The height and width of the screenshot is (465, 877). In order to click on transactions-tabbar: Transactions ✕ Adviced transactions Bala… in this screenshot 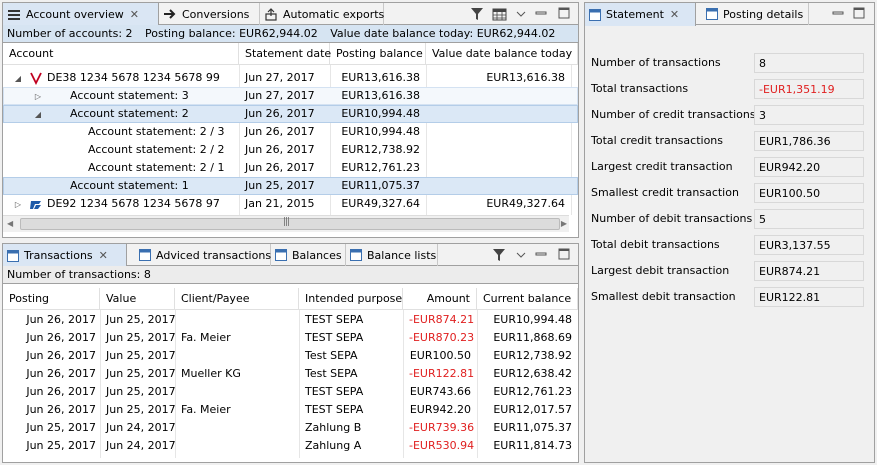, I will do `click(290, 255)`.